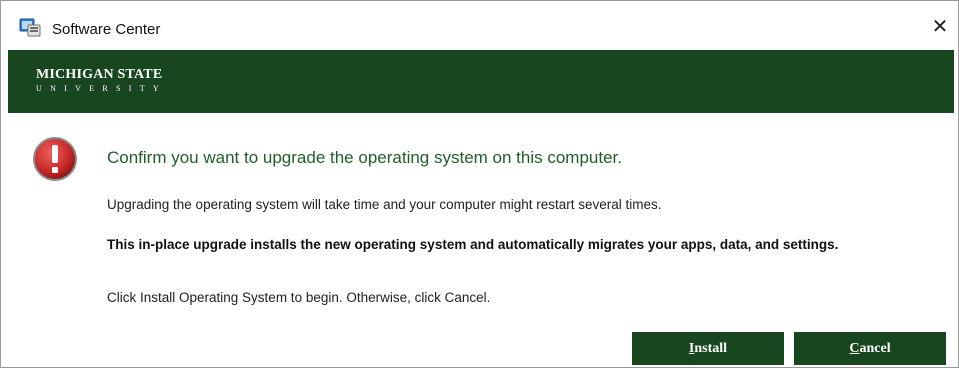  I want to click on cancel-mnemonic: C, so click(854, 348).